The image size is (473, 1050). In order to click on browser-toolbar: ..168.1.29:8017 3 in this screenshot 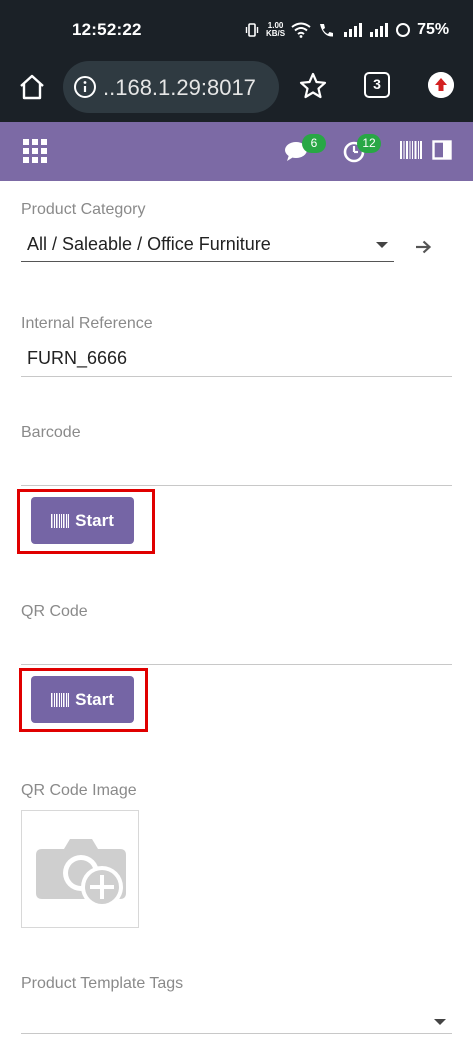, I will do `click(236, 91)`.